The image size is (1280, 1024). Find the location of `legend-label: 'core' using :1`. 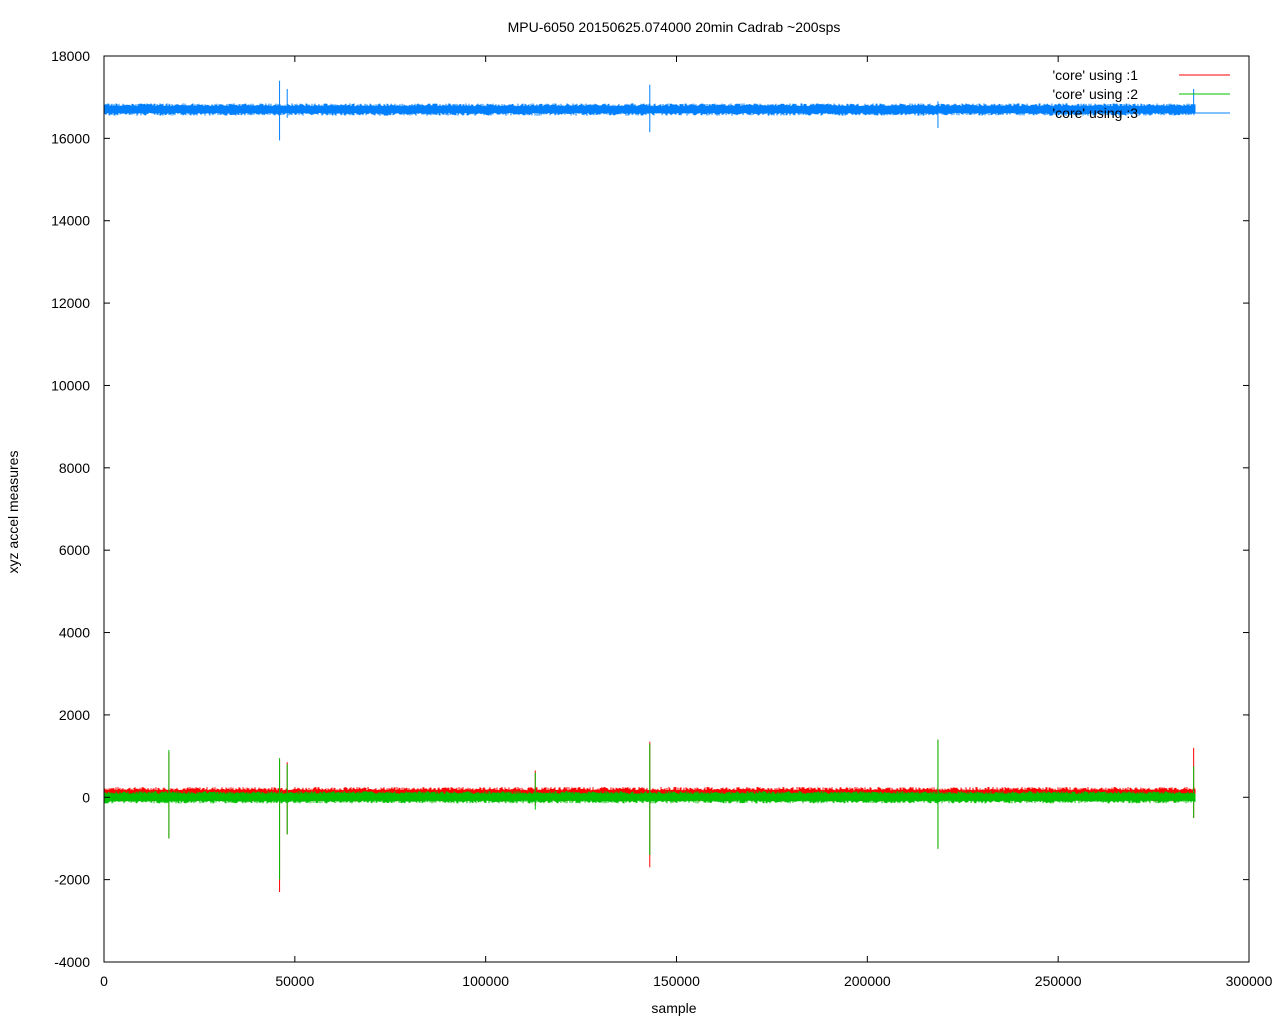

legend-label: 'core' using :1 is located at coordinates (1095, 75).